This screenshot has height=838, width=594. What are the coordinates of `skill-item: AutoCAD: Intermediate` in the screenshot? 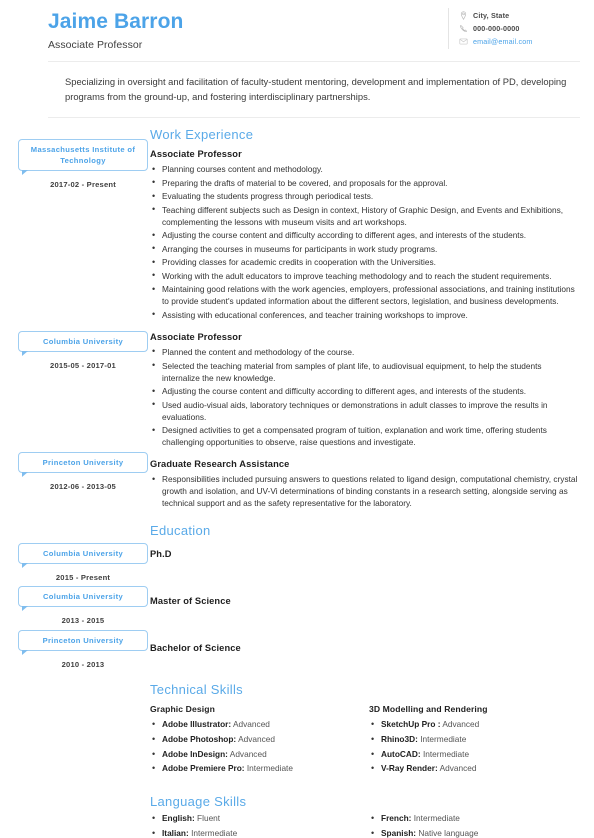 It's located at (473, 754).